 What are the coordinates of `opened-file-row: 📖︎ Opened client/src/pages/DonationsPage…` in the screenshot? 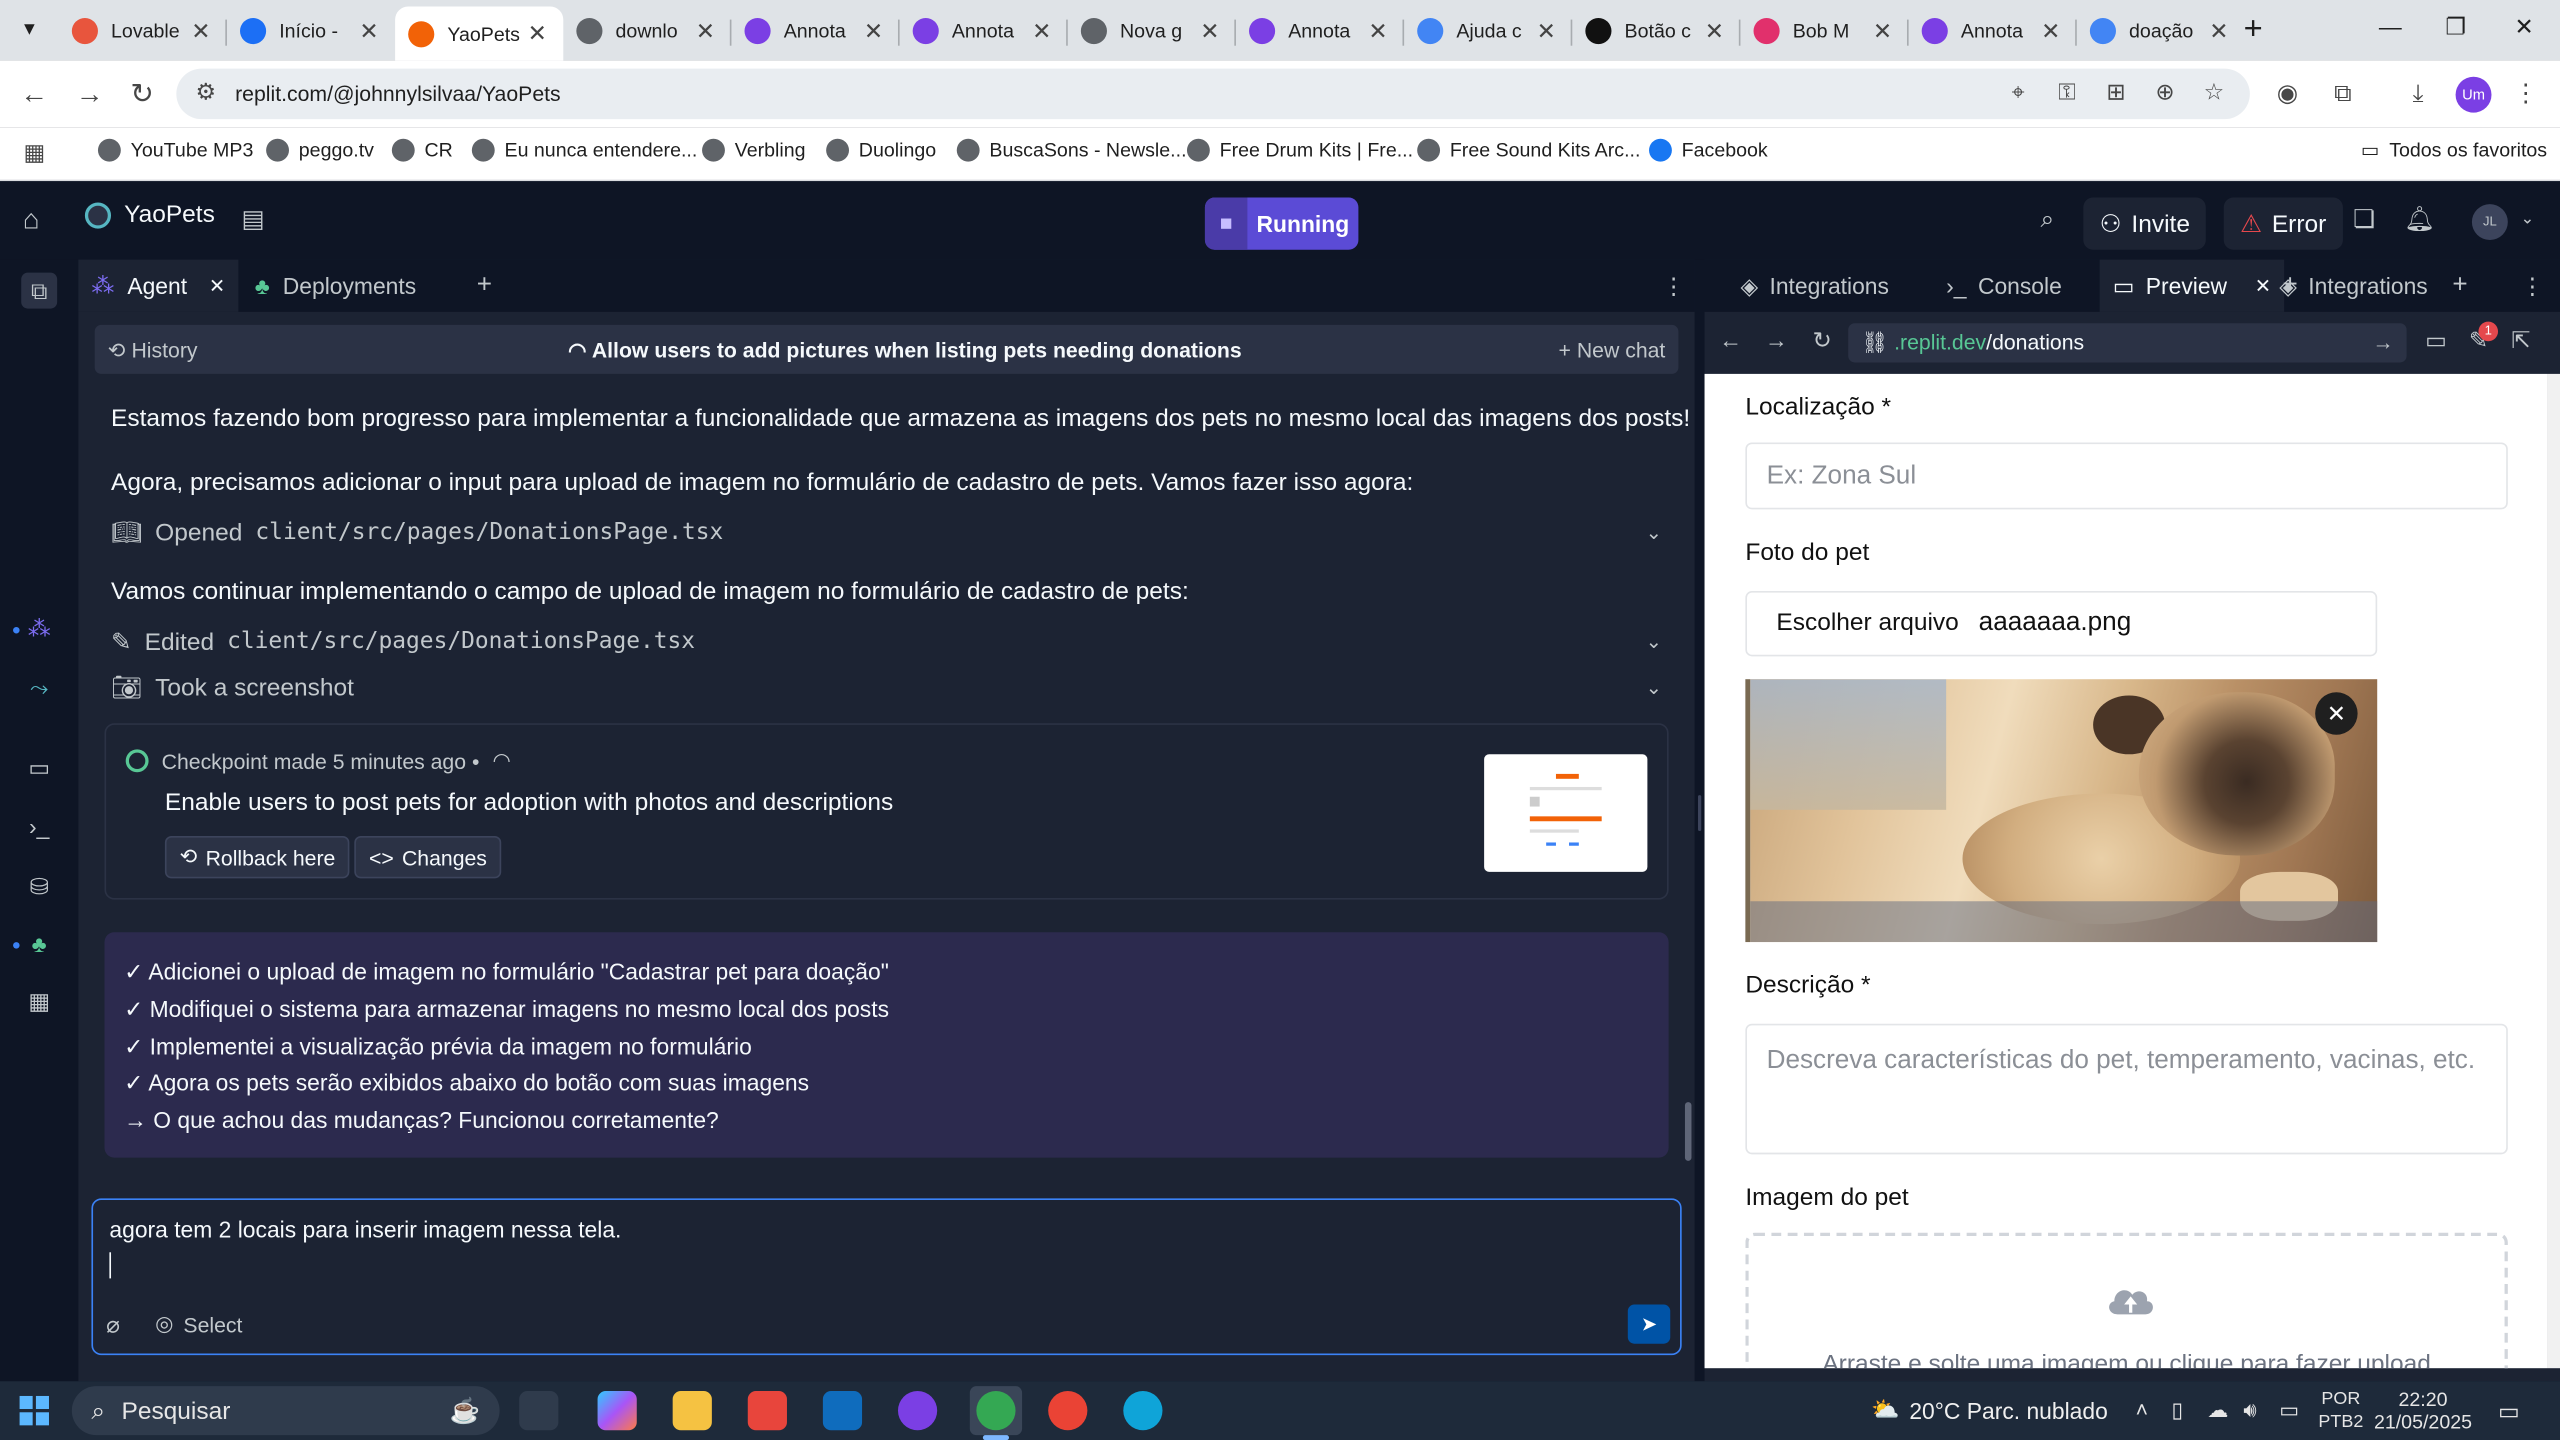 It's located at (886, 532).